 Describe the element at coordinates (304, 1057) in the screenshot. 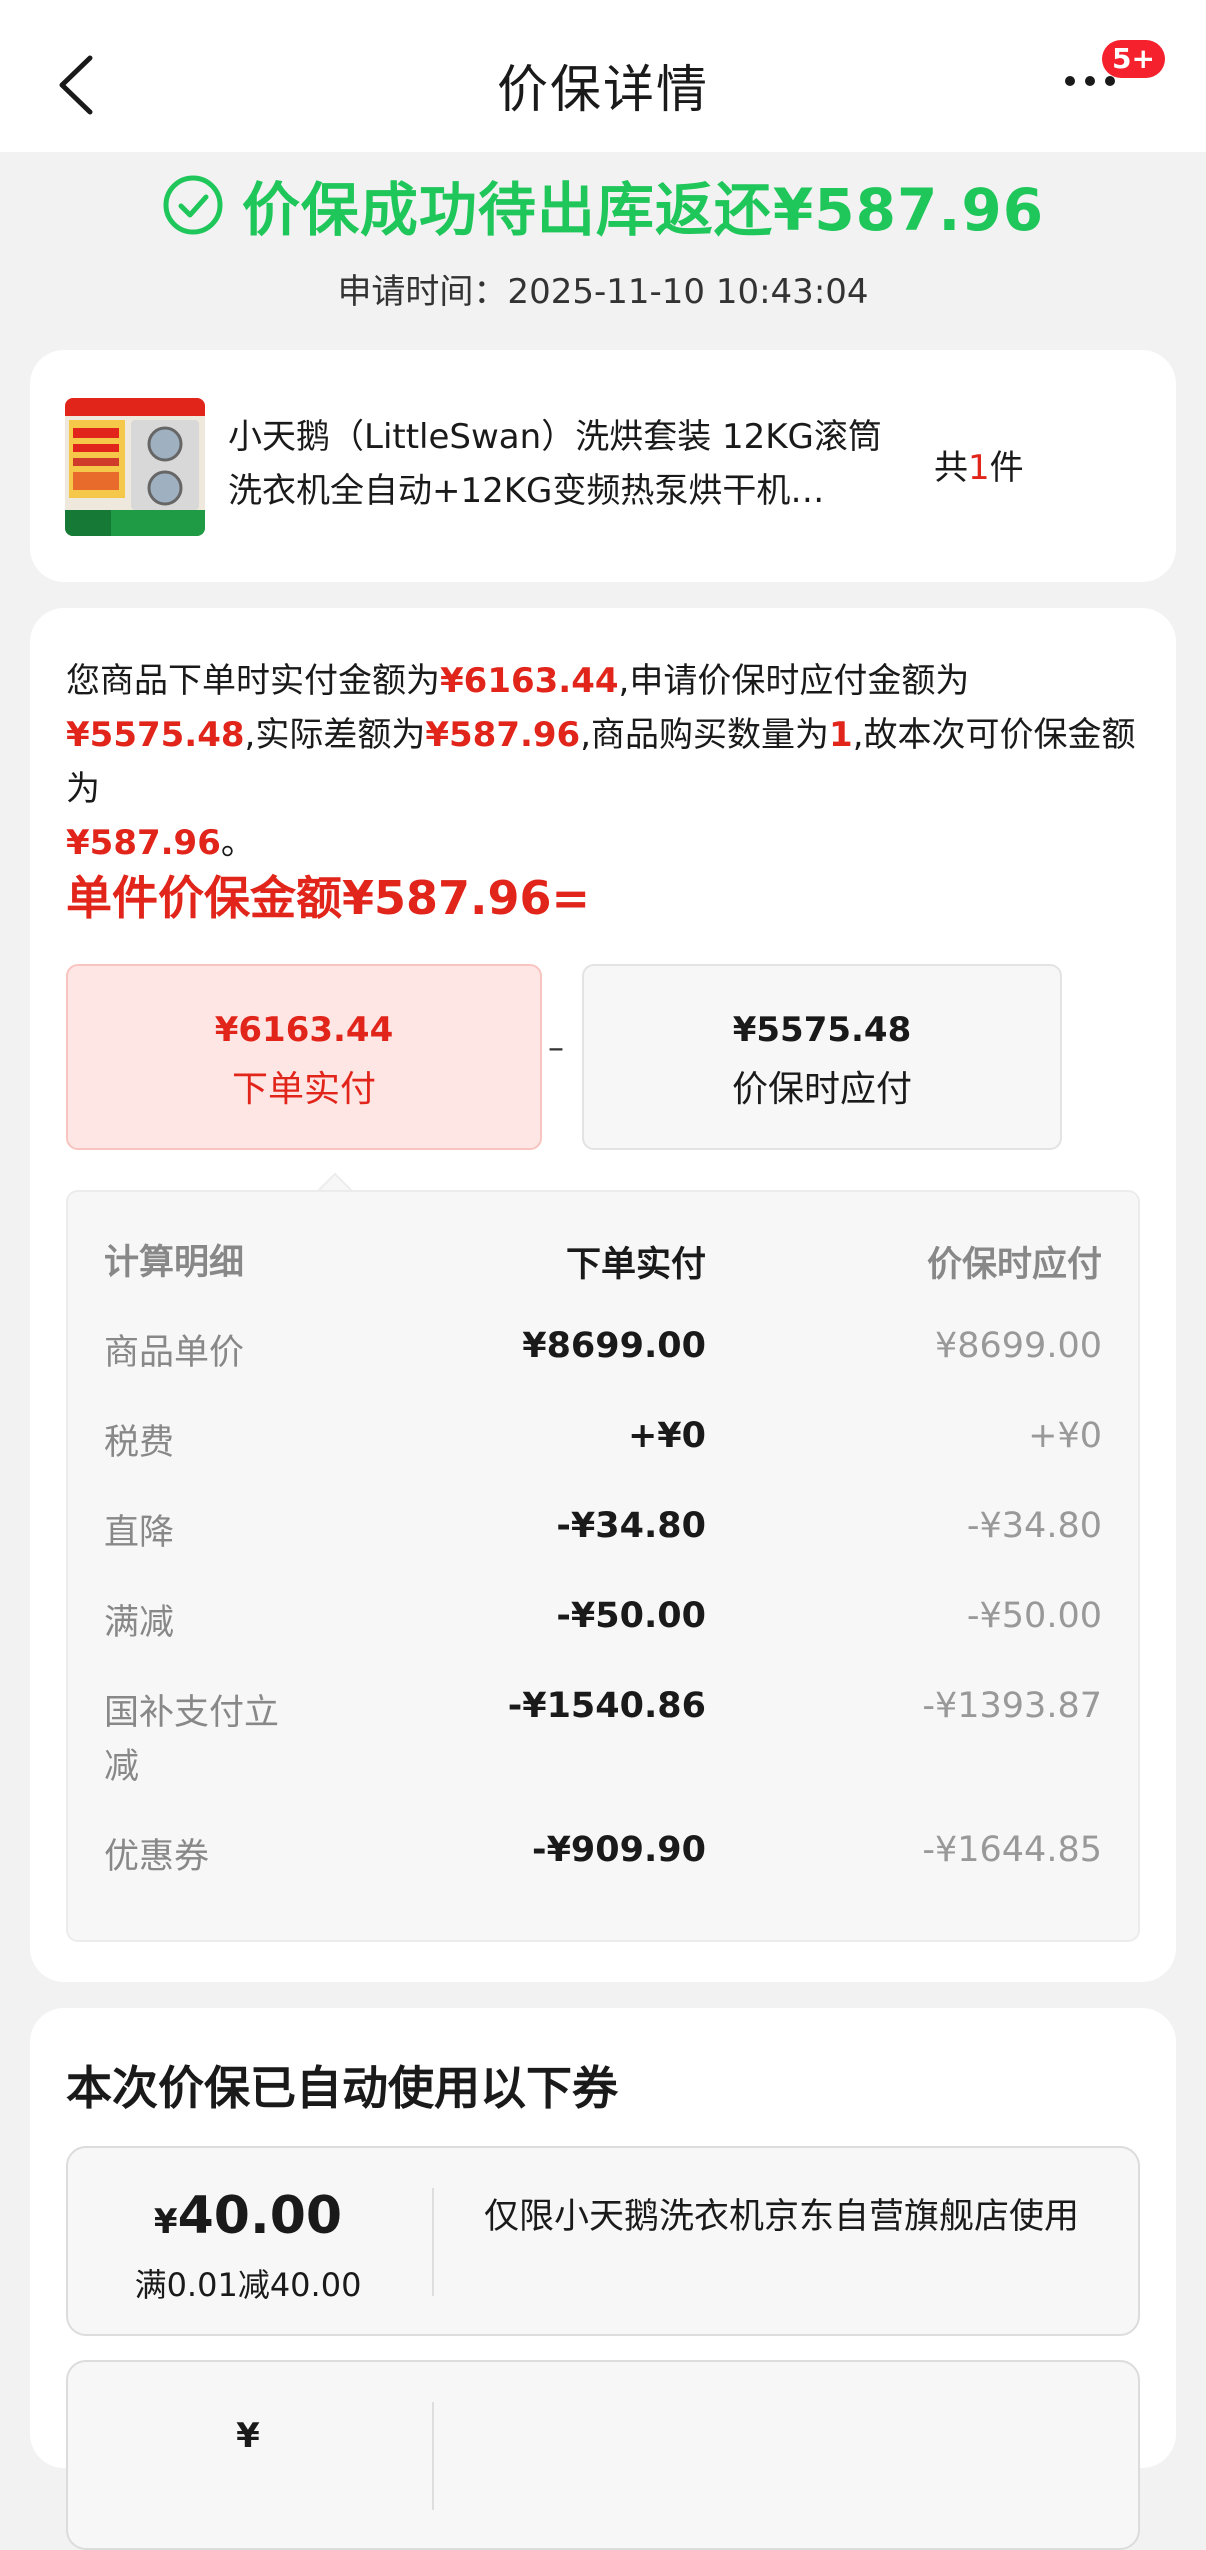

I see `paid-amount-box: ¥6163.44 下单实付` at that location.